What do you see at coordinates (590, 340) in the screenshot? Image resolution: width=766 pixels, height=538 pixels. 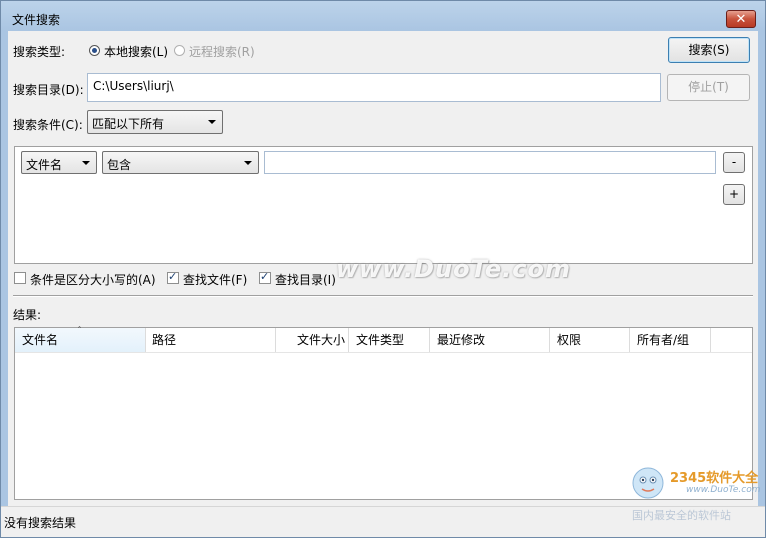 I see `column-header-permissions: 权限` at bounding box center [590, 340].